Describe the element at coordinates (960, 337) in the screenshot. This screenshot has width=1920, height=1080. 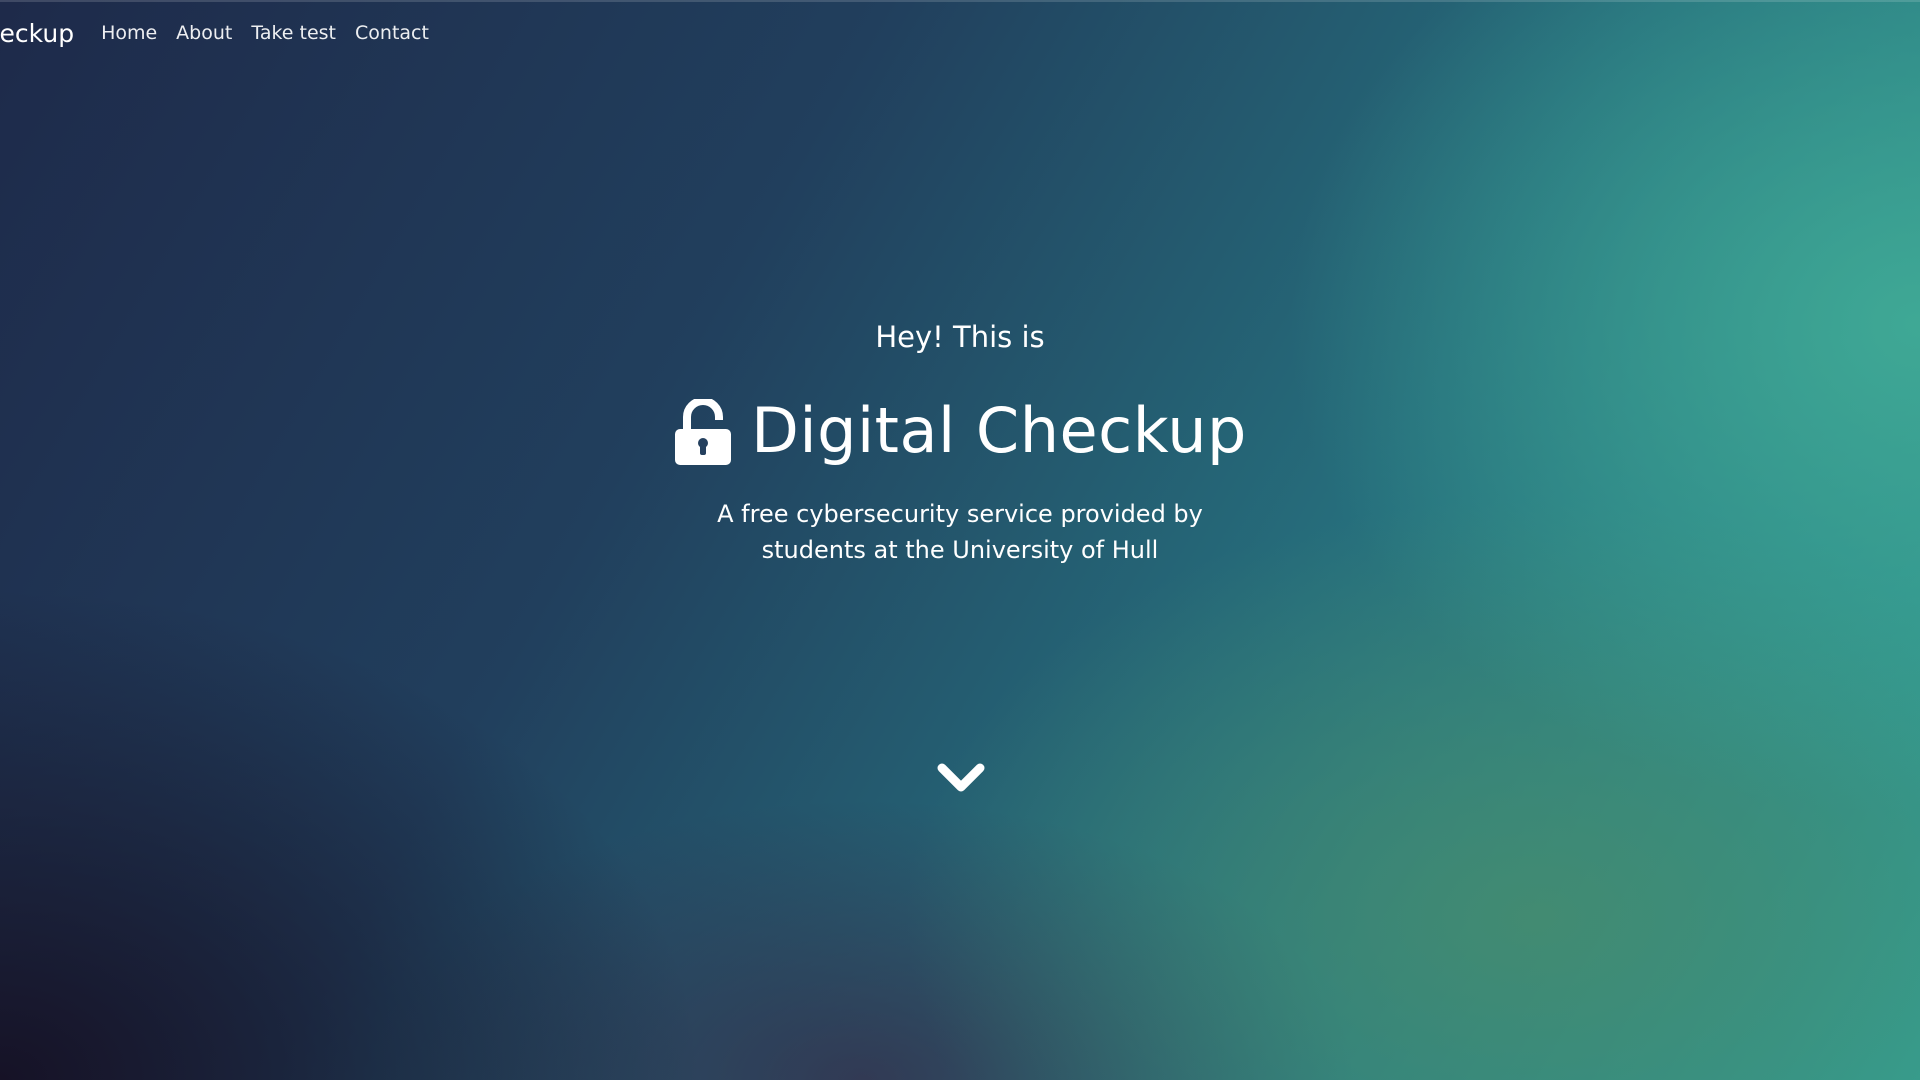
I see `hero-intro: Hey! This is` at that location.